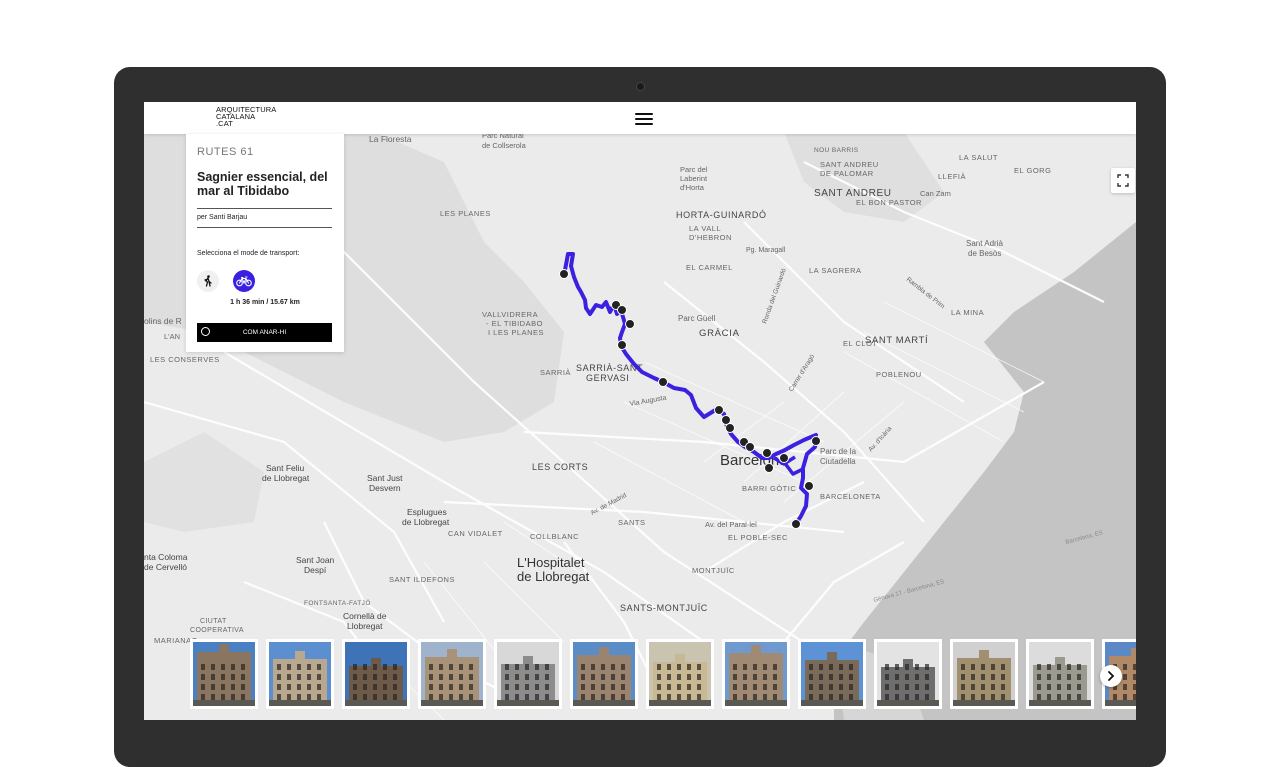 This screenshot has width=1280, height=767. I want to click on map-label: SANT ILDEFONS, so click(422, 579).